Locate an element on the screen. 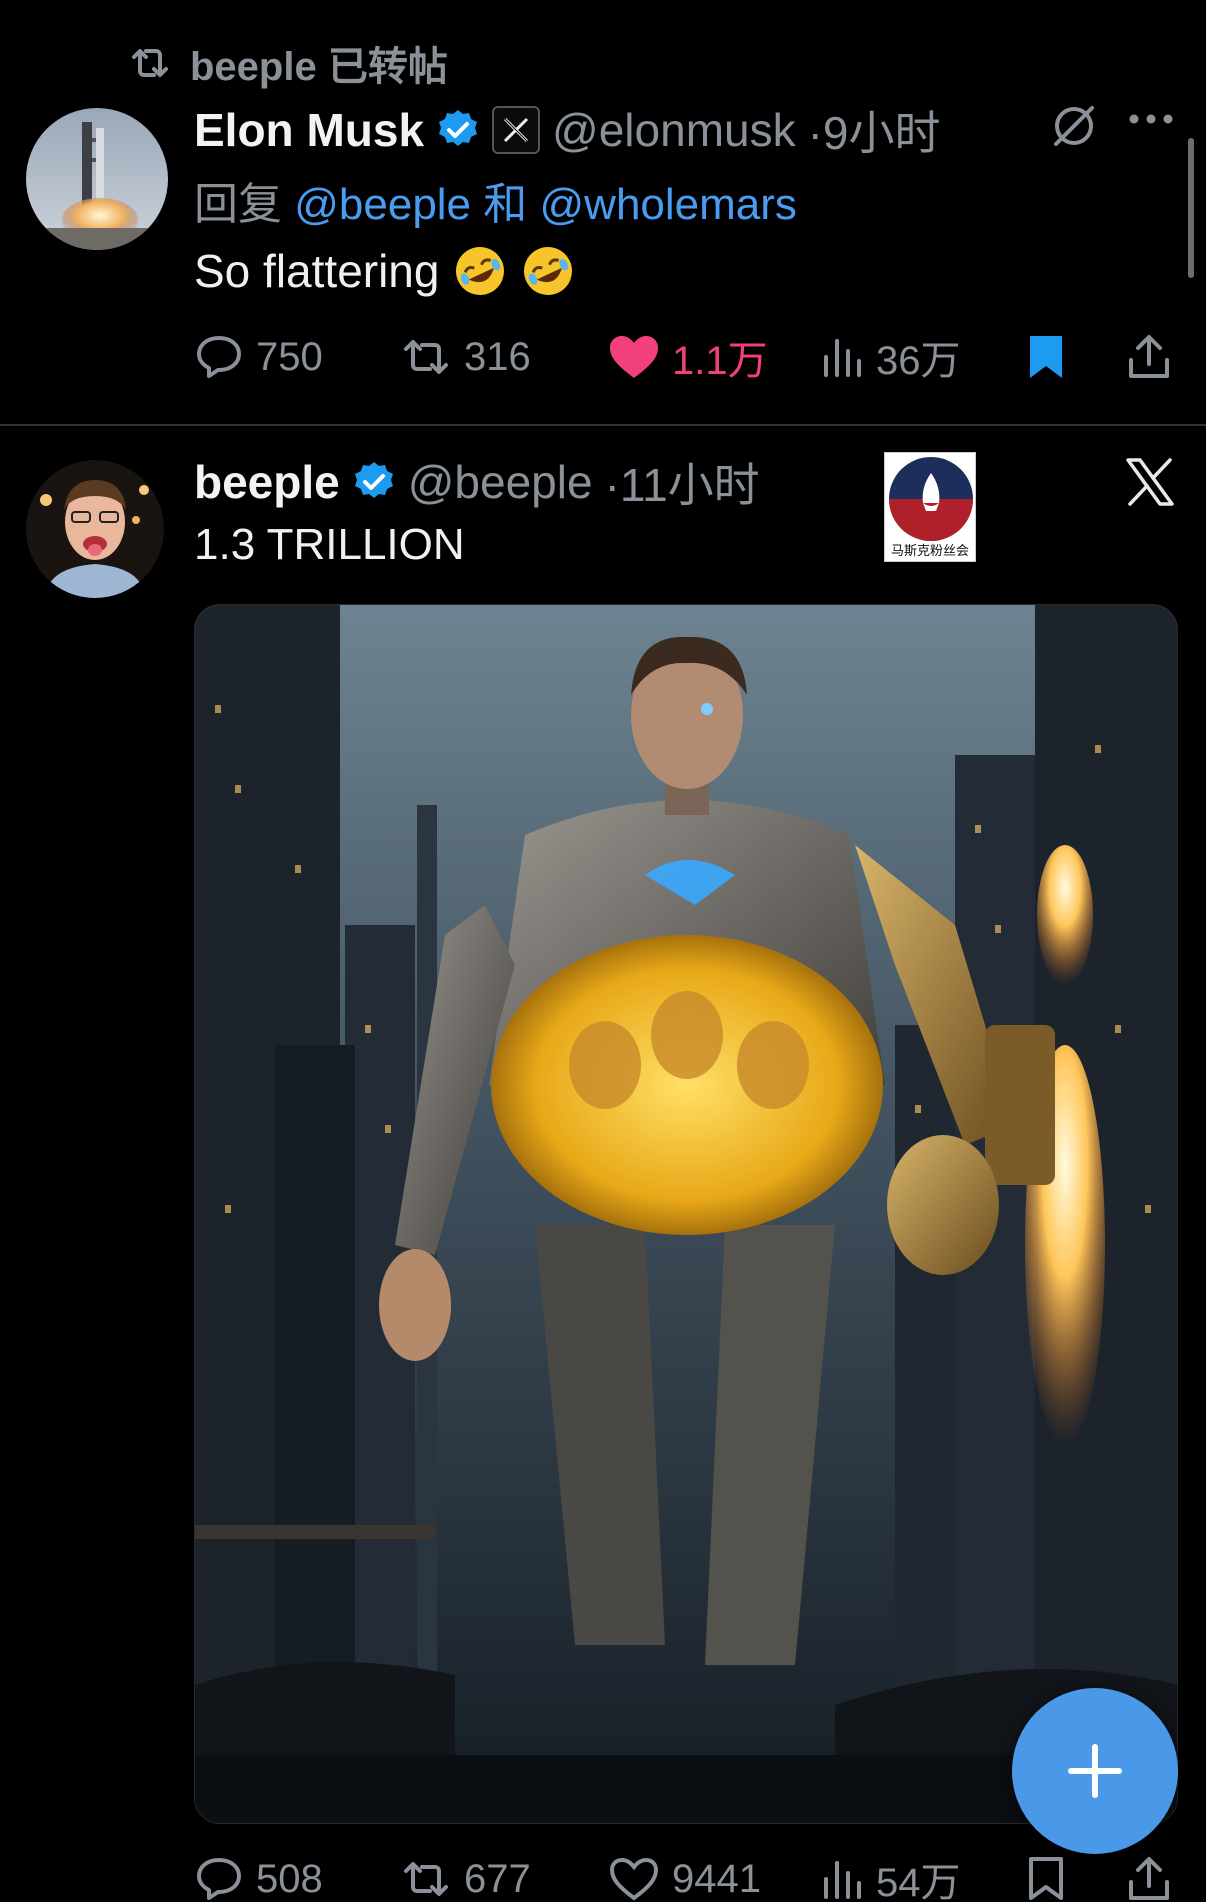  reply-context: 回复 @beeple 和 @wholemars is located at coordinates (495, 200).